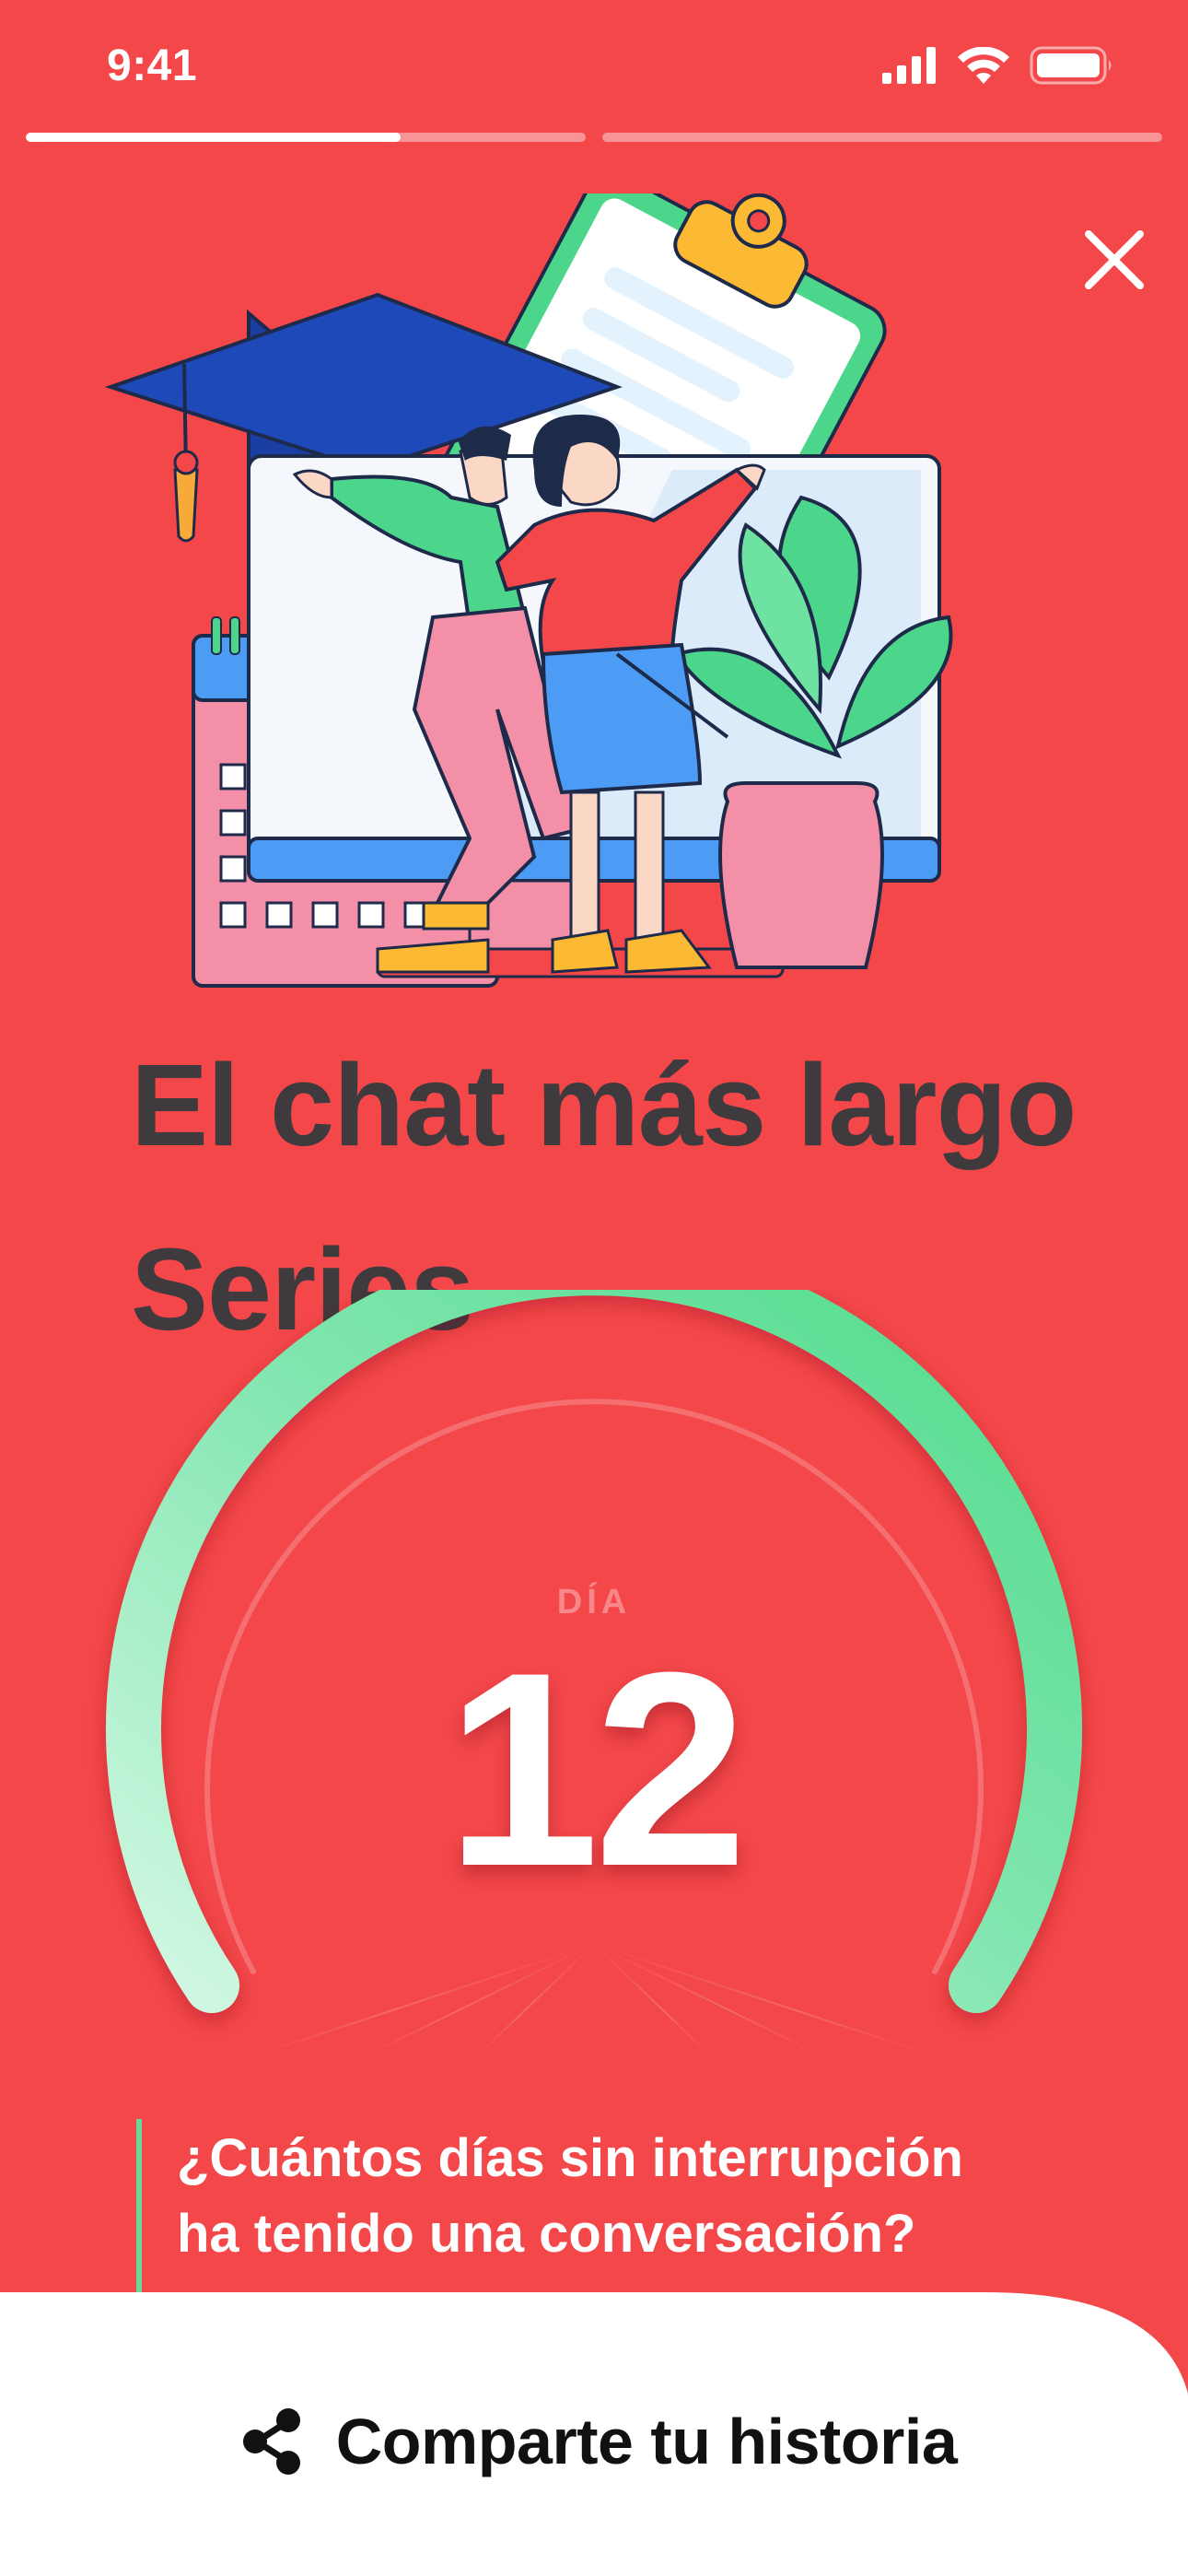 The width and height of the screenshot is (1188, 2576). What do you see at coordinates (271, 2441) in the screenshot?
I see `share-icon` at bounding box center [271, 2441].